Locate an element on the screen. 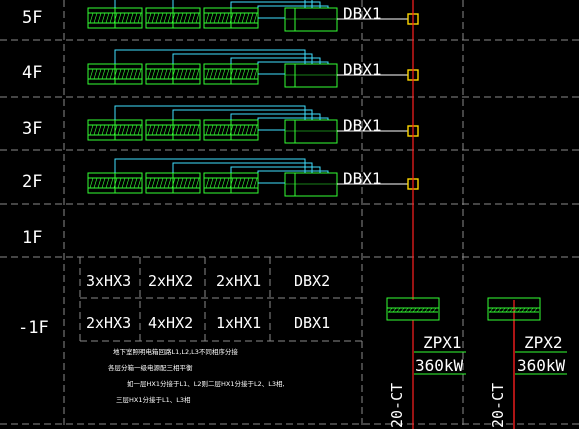 This screenshot has height=429, width=579. table-cell: 2xHX2 is located at coordinates (170, 281).